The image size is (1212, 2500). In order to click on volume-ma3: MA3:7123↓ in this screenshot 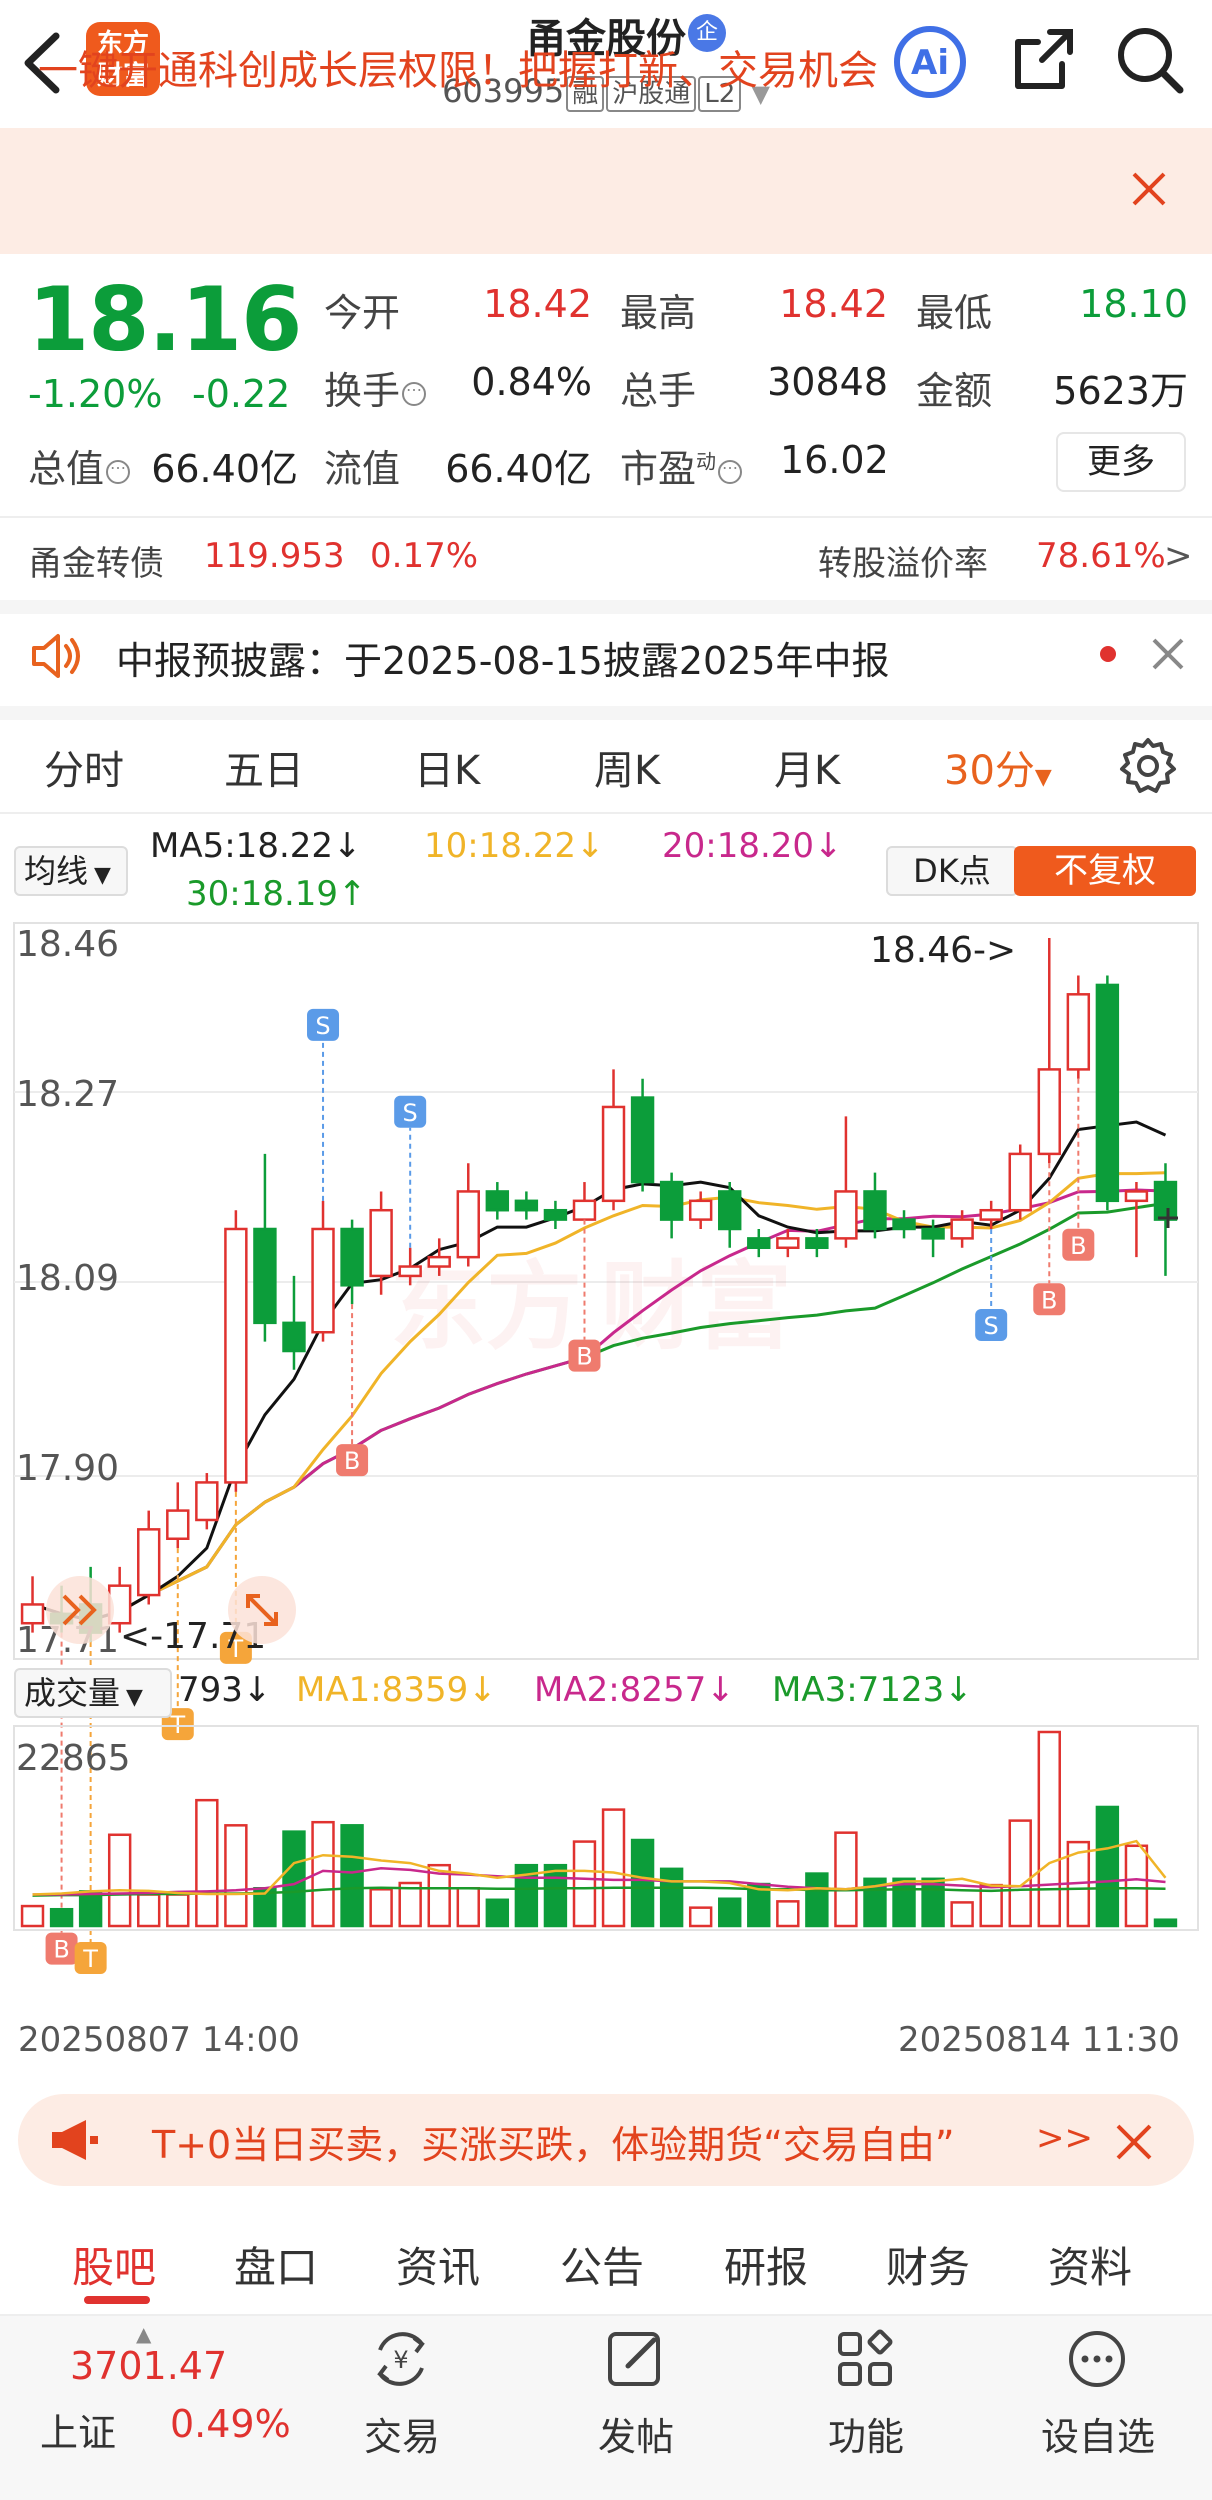, I will do `click(872, 1690)`.